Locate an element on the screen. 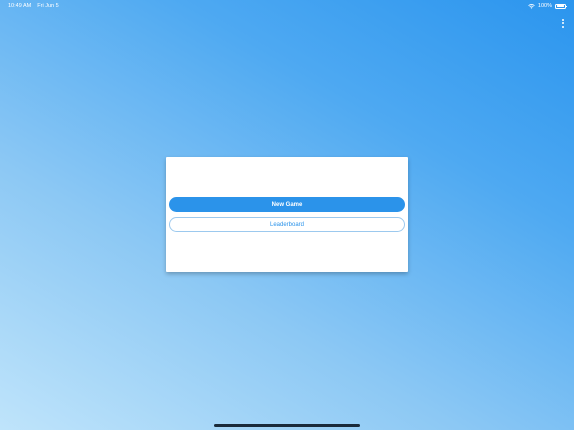 The height and width of the screenshot is (430, 574). status-left: 10:49 AM Fri Jun 5 is located at coordinates (33, 6).